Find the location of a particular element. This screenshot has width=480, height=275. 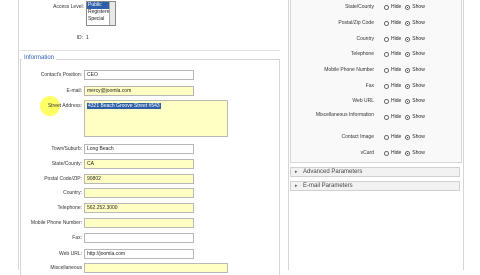

information-legend: Information is located at coordinates (39, 58).